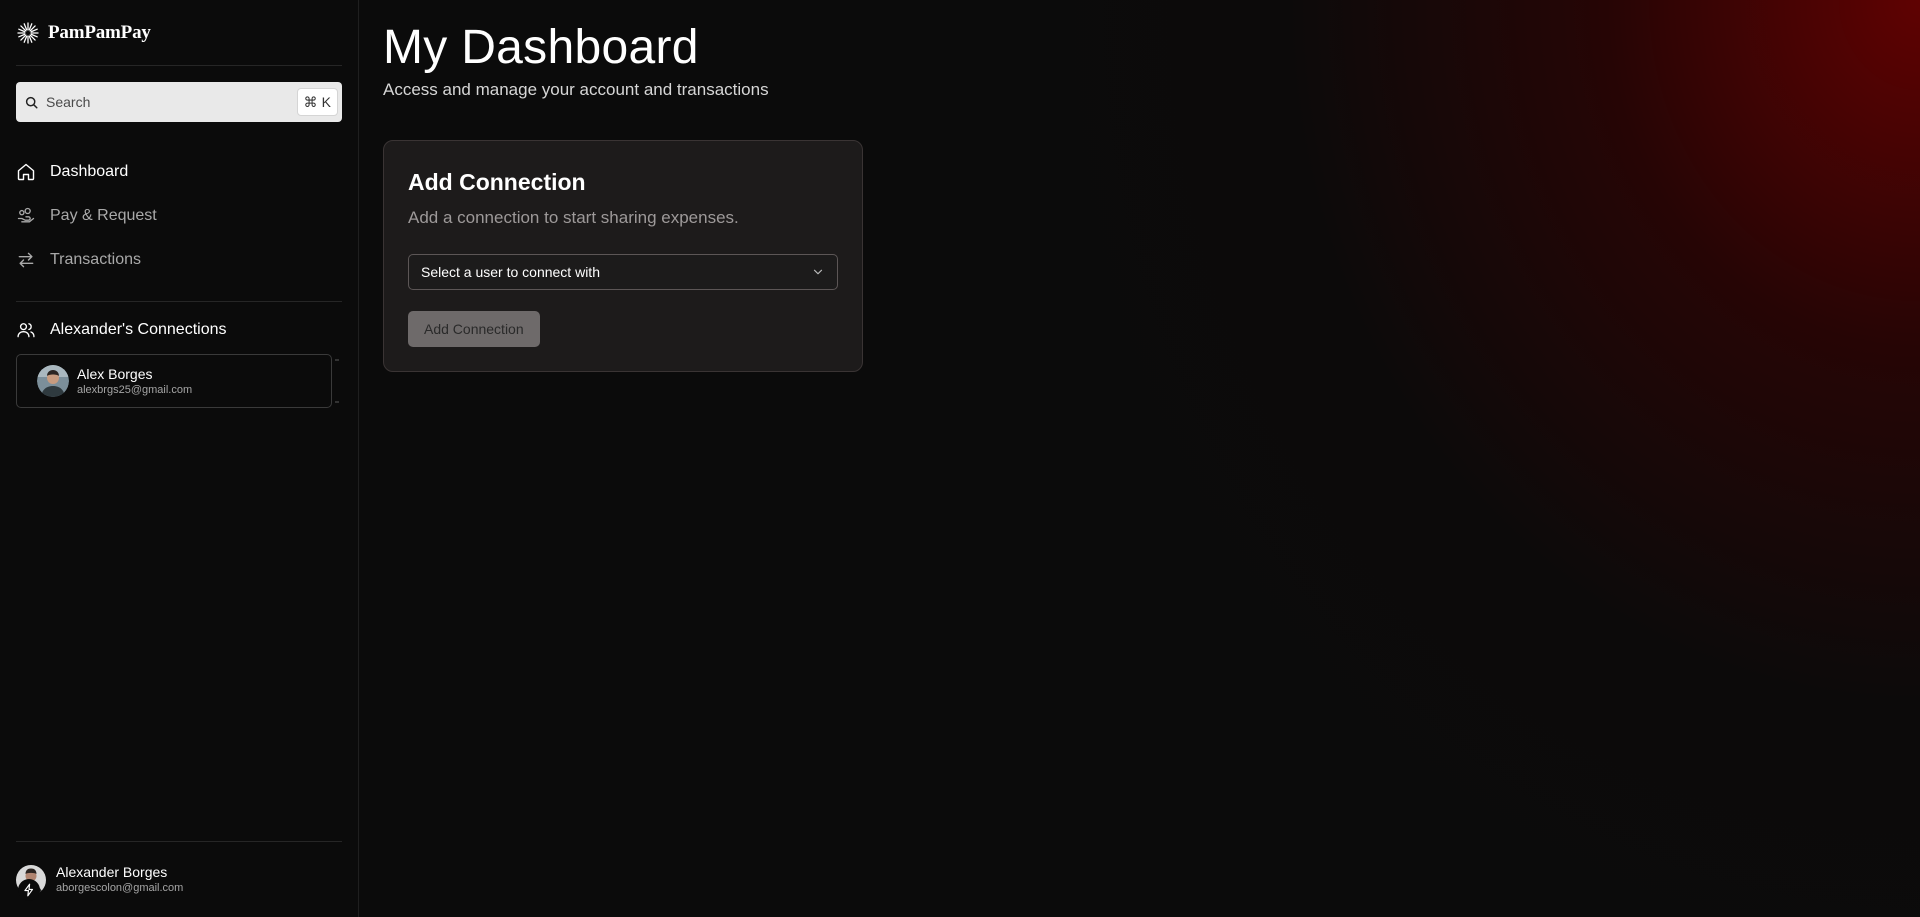 The width and height of the screenshot is (1920, 917). What do you see at coordinates (28, 33) in the screenshot?
I see `sunburst-icon` at bounding box center [28, 33].